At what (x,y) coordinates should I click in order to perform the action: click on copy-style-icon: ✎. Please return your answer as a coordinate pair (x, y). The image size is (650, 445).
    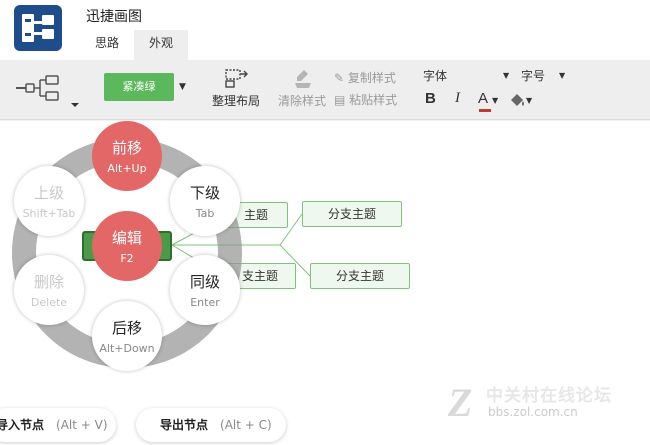
    Looking at the image, I should click on (339, 78).